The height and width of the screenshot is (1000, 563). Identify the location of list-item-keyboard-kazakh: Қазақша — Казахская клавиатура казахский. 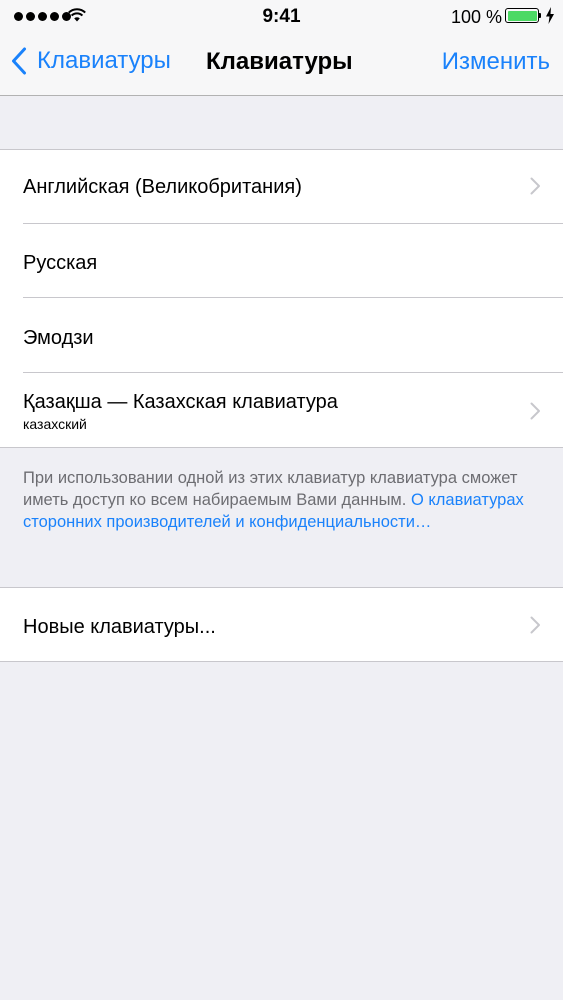
(281, 411).